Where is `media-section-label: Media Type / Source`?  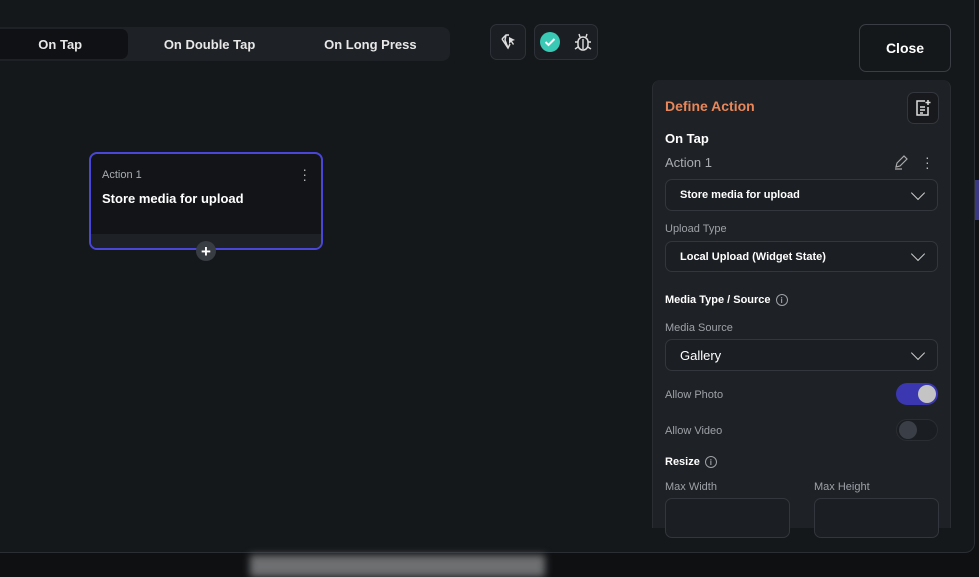
media-section-label: Media Type / Source is located at coordinates (718, 300).